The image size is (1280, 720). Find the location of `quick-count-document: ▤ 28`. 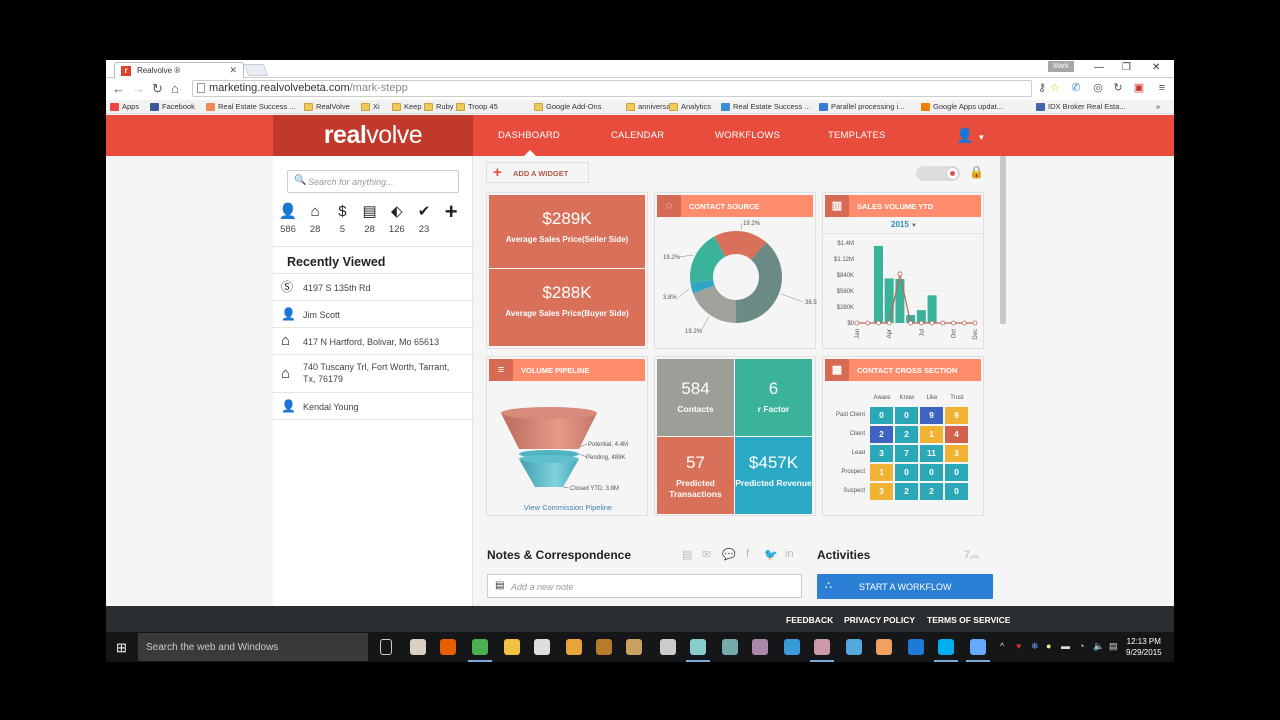

quick-count-document: ▤ 28 is located at coordinates (370, 218).